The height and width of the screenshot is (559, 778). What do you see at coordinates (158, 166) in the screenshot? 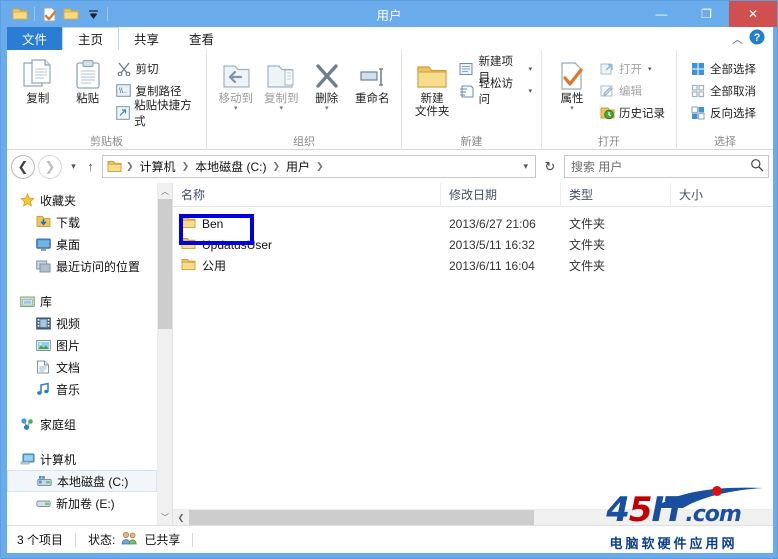
I see `breadcrumb-item-computer: 计算机` at bounding box center [158, 166].